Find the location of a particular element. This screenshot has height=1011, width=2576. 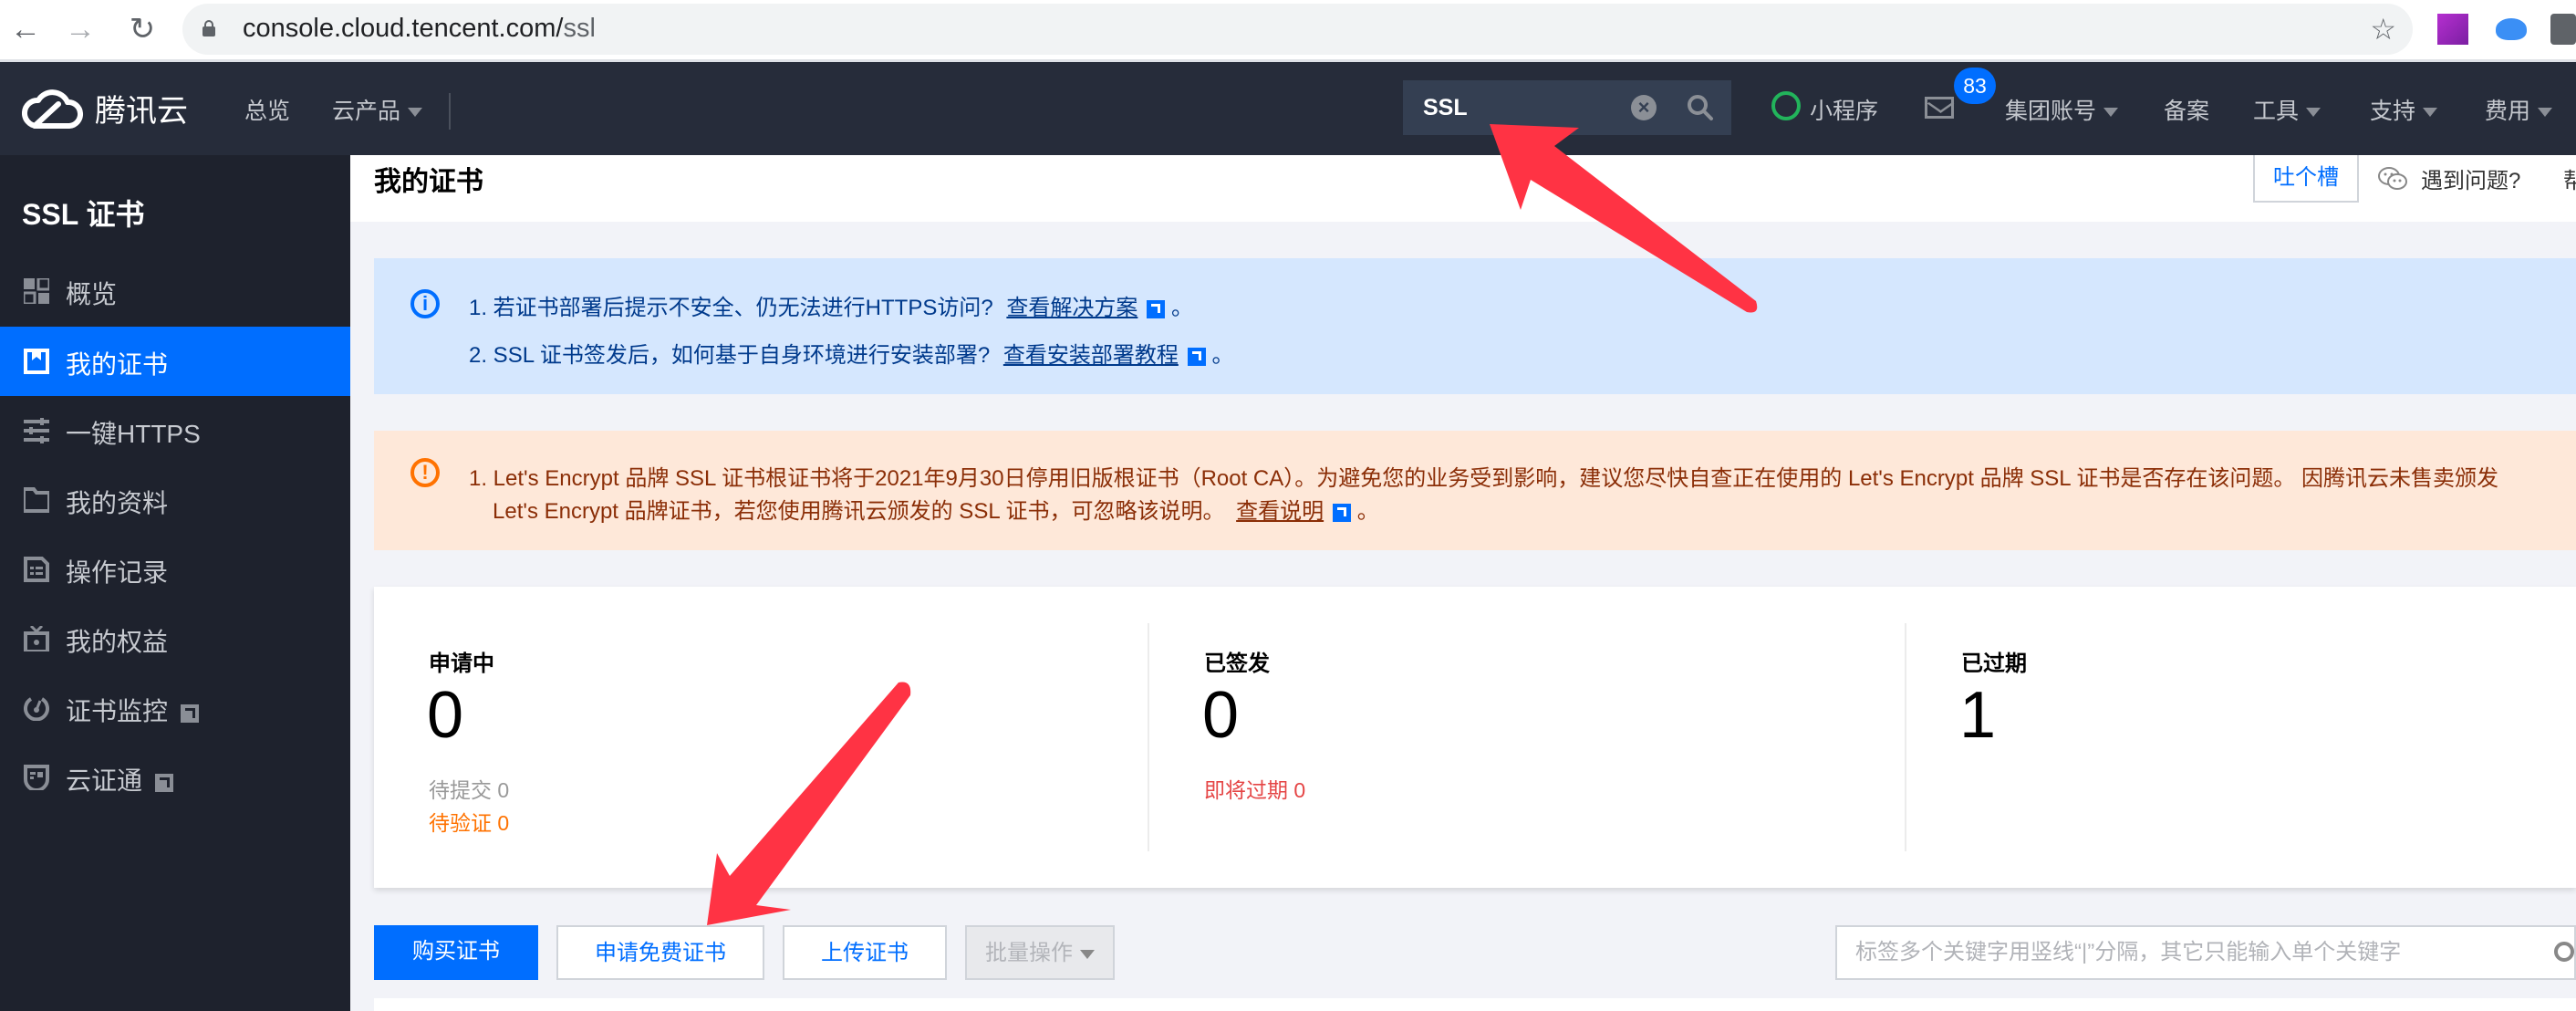

batch-operations-dropdown: 批量操作 is located at coordinates (1040, 952).